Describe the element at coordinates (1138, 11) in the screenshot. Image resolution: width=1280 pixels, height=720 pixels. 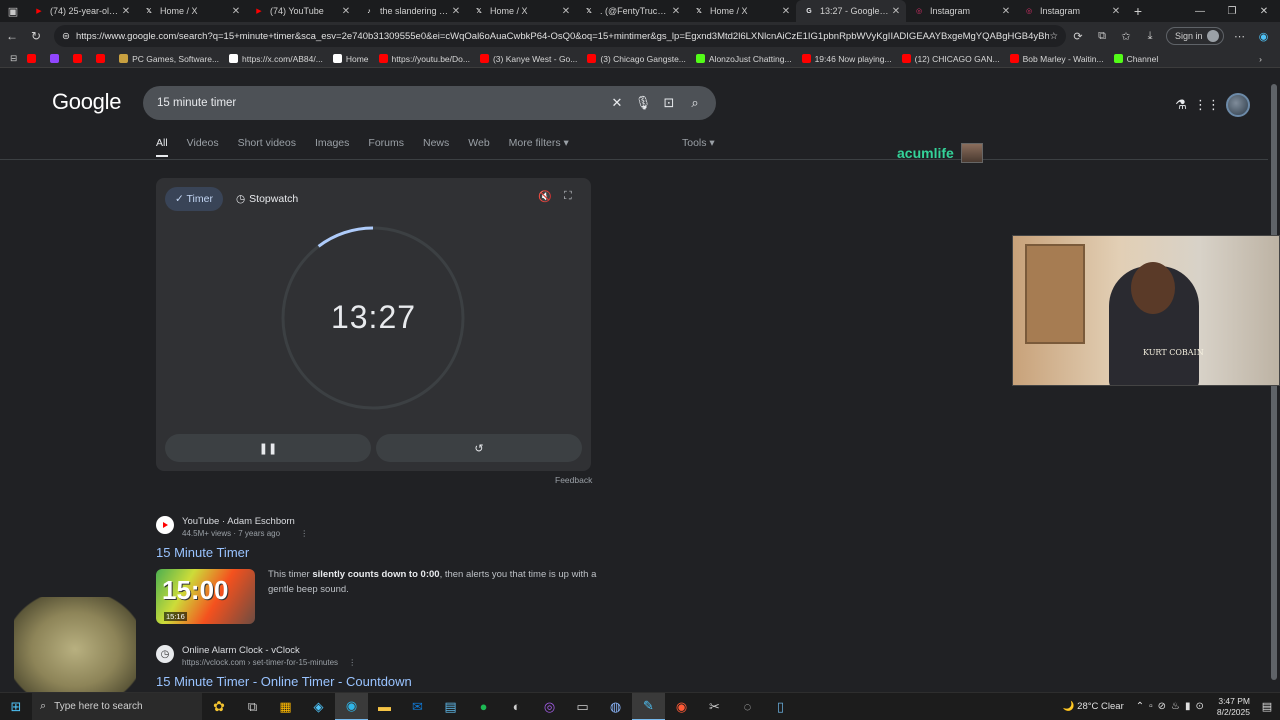
I see `new-tab-button: +` at that location.